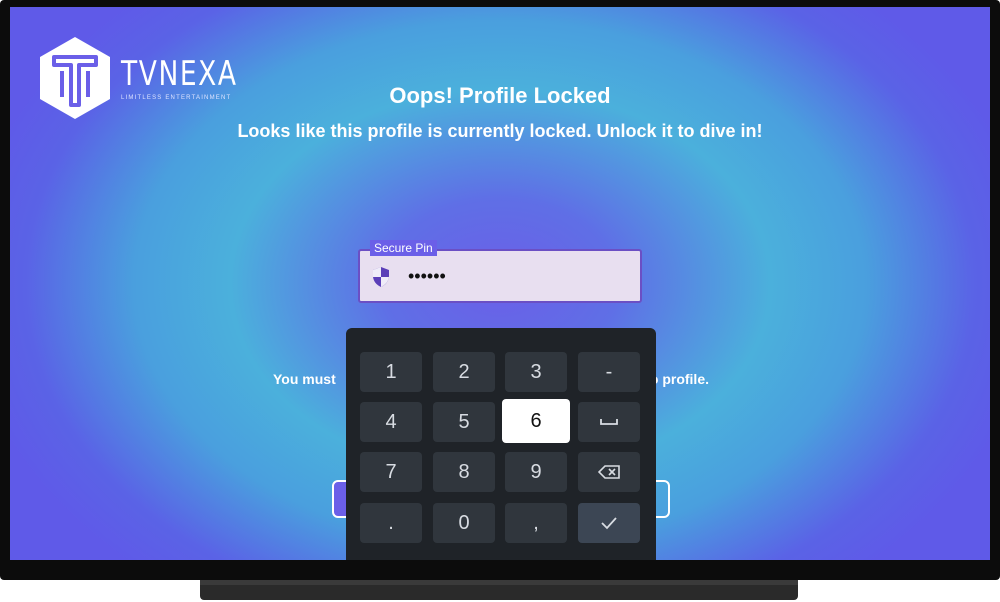 This screenshot has height=602, width=1000. What do you see at coordinates (500, 95) in the screenshot?
I see `page-title: Oops! Profile Locked` at bounding box center [500, 95].